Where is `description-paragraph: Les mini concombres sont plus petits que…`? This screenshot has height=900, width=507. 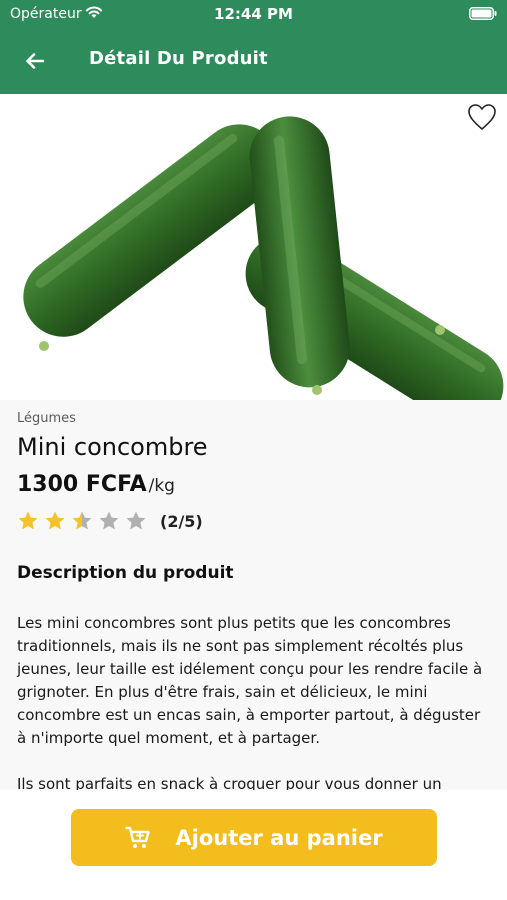
description-paragraph: Les mini concombres sont plus petits que… is located at coordinates (250, 680).